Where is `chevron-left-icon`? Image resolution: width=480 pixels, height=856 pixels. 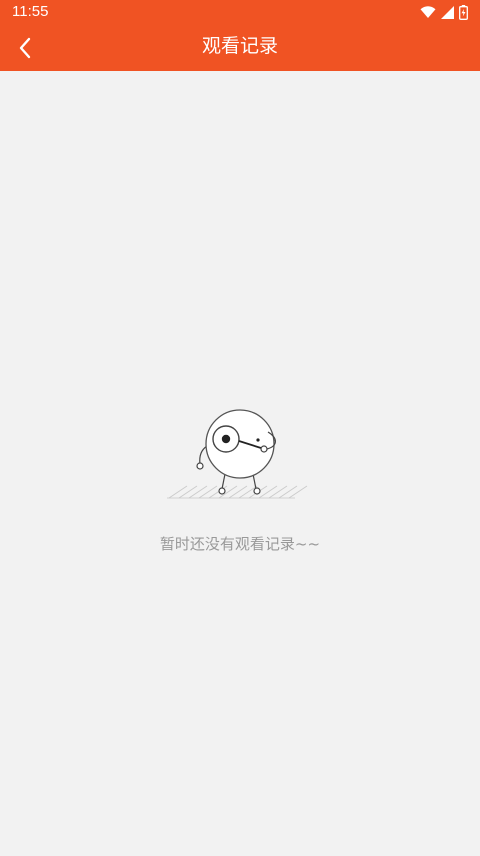 chevron-left-icon is located at coordinates (25, 48).